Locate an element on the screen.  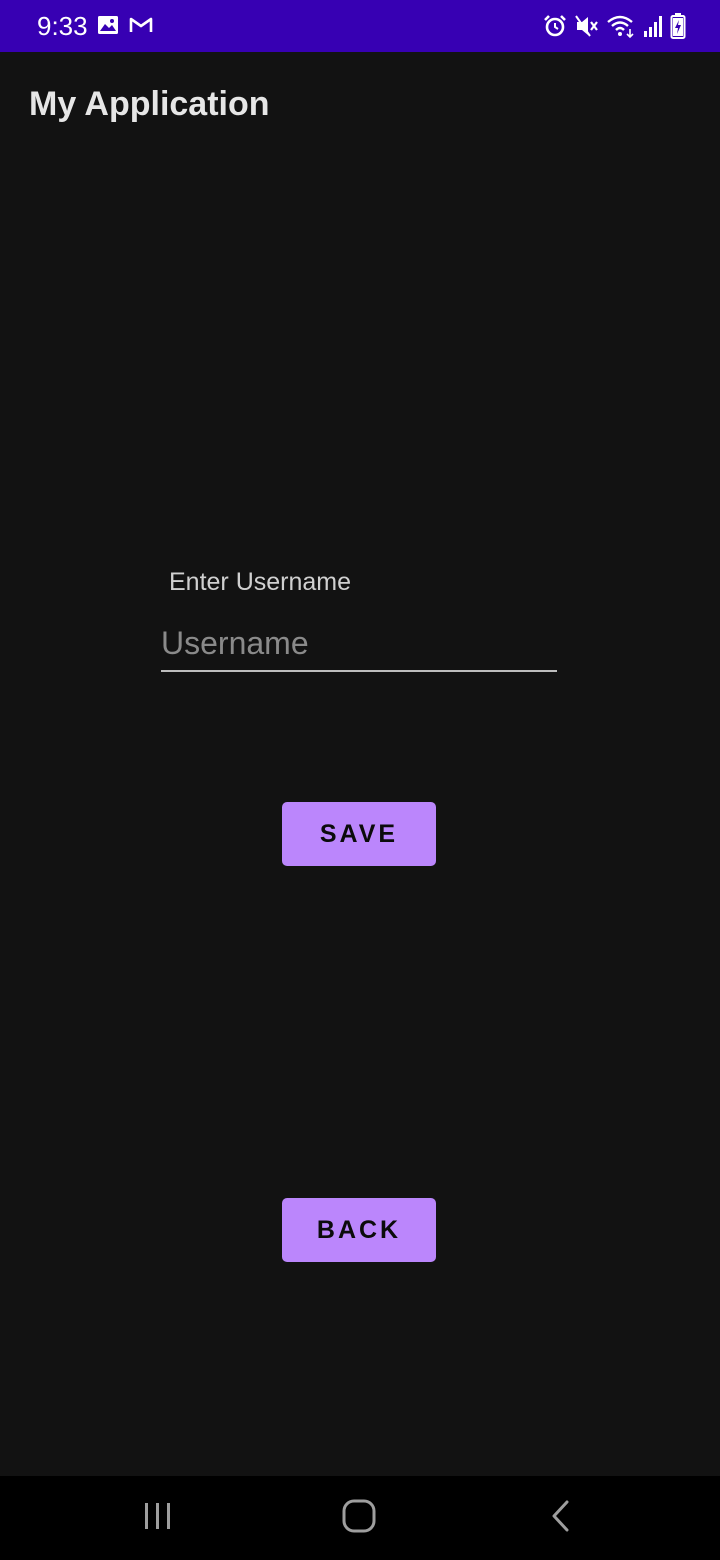
mute-icon is located at coordinates (587, 26).